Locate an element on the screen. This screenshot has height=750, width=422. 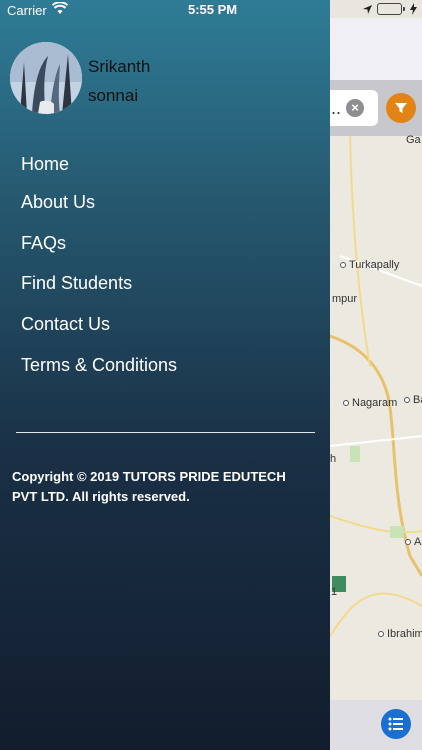
avatar is located at coordinates (46, 78).